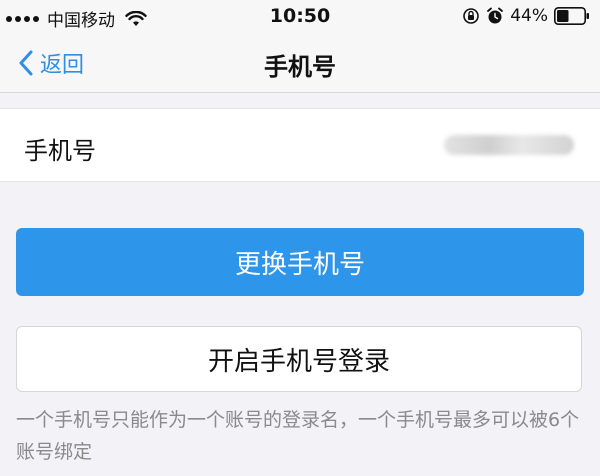 The width and height of the screenshot is (600, 476). Describe the element at coordinates (571, 16) in the screenshot. I see `battery-icon` at that location.